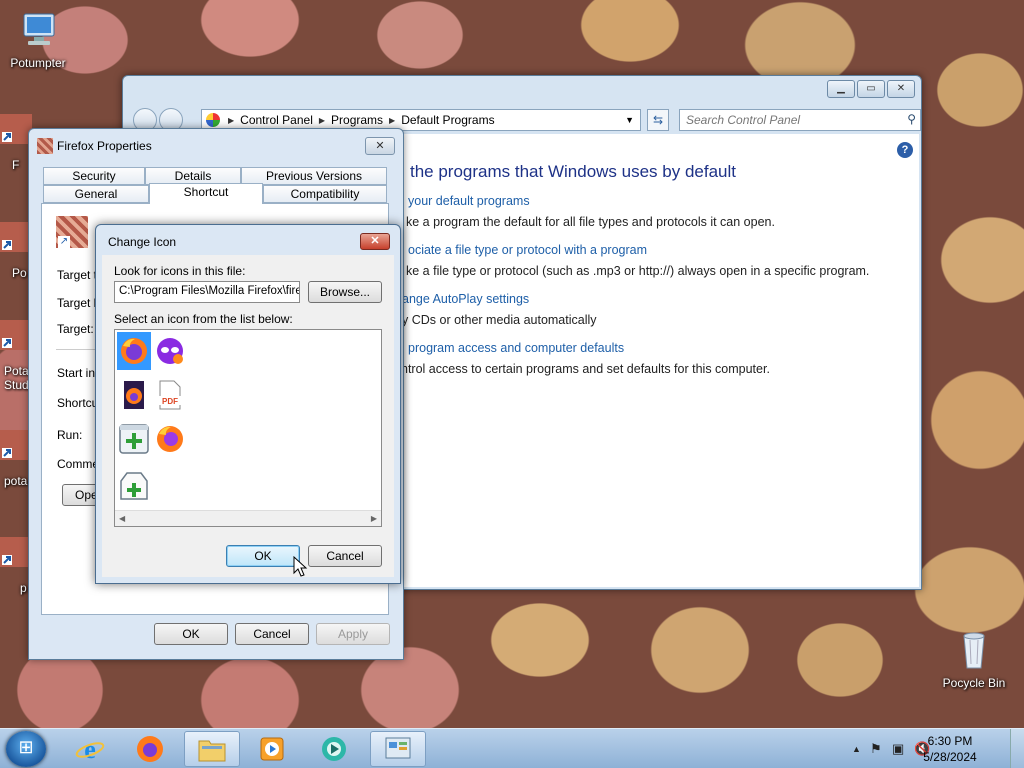 This screenshot has width=1024, height=768. I want to click on mouse-cursor-icon, so click(300, 566).